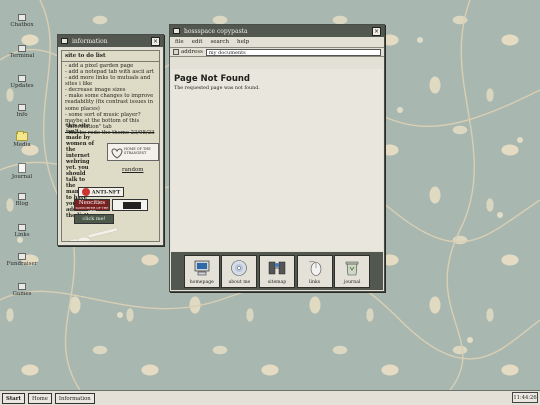 The image size is (540, 405). I want to click on guitar-icon, so click(93, 234).